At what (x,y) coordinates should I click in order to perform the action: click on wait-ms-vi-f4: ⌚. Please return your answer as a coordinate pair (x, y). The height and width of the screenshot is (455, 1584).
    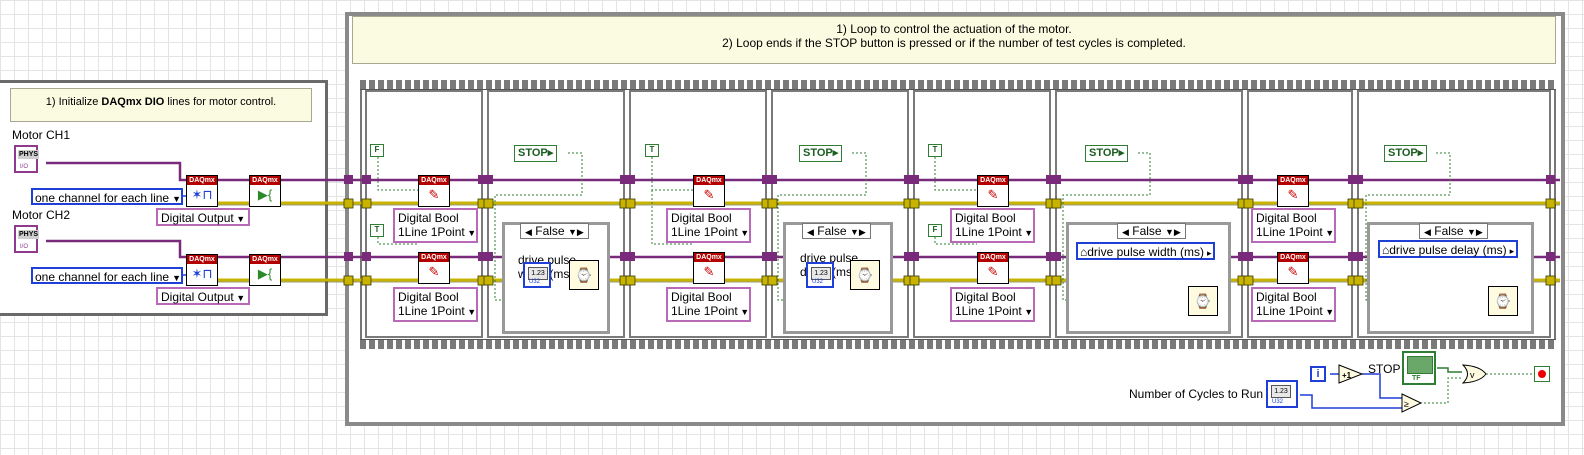
    Looking at the image, I should click on (865, 275).